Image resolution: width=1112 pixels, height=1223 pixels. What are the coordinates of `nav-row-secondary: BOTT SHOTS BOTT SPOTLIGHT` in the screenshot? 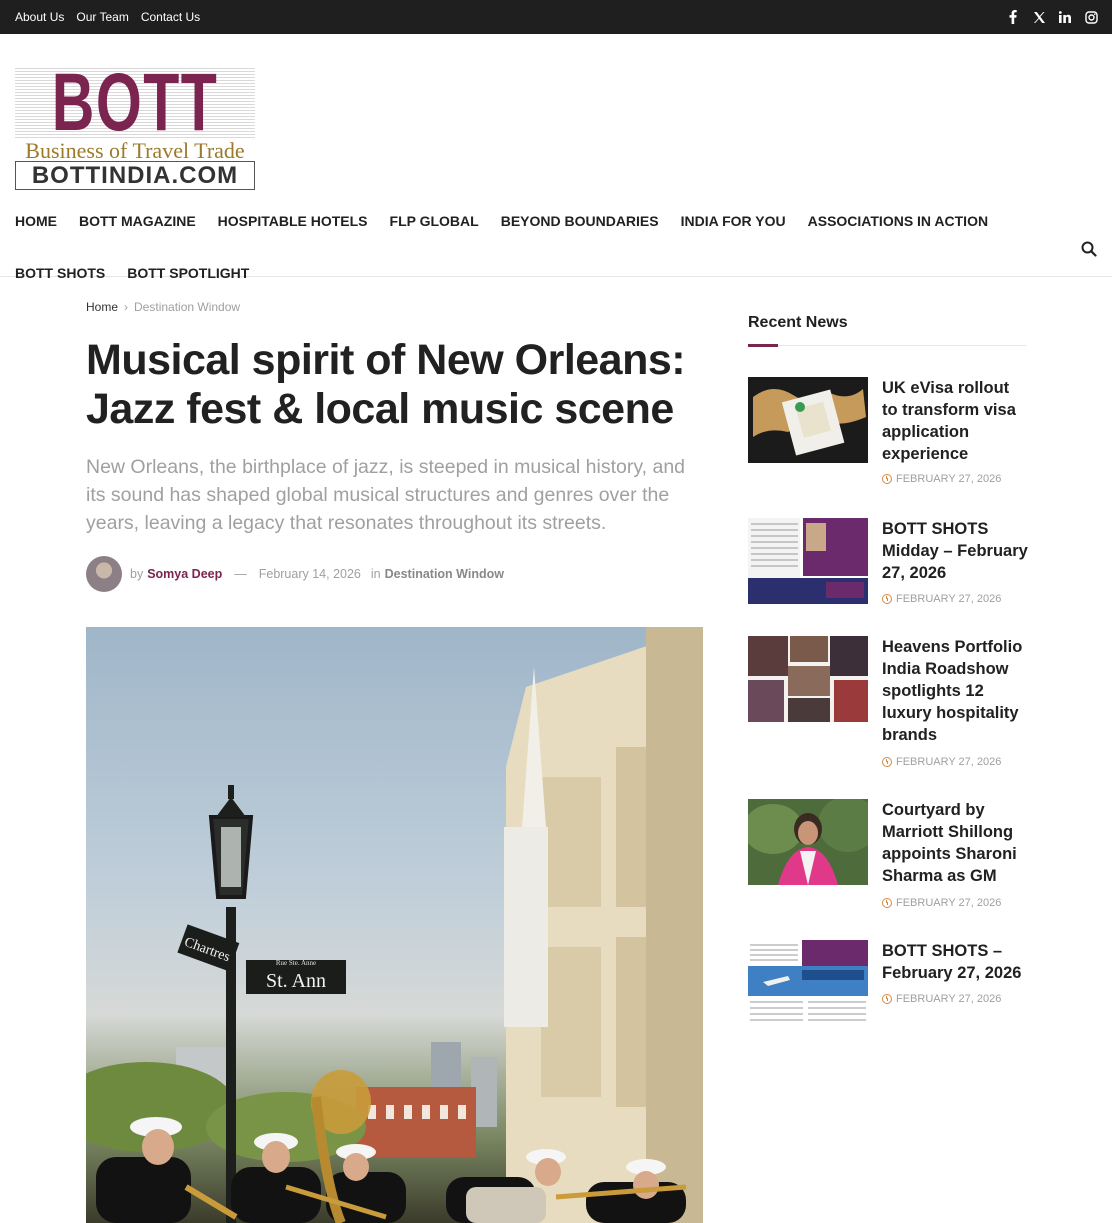 It's located at (132, 273).